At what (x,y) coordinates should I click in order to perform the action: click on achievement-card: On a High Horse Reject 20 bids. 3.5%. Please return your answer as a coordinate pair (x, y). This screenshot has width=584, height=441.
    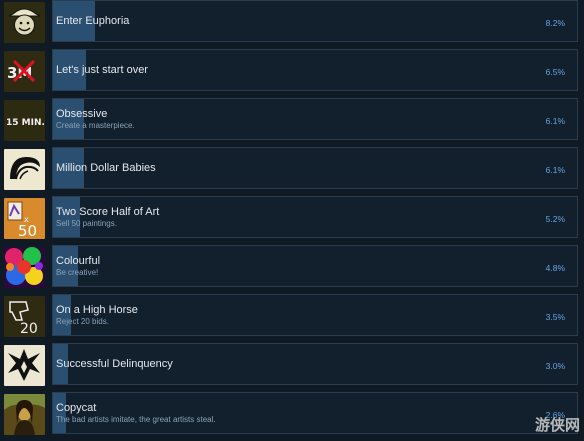
    Looking at the image, I should click on (315, 315).